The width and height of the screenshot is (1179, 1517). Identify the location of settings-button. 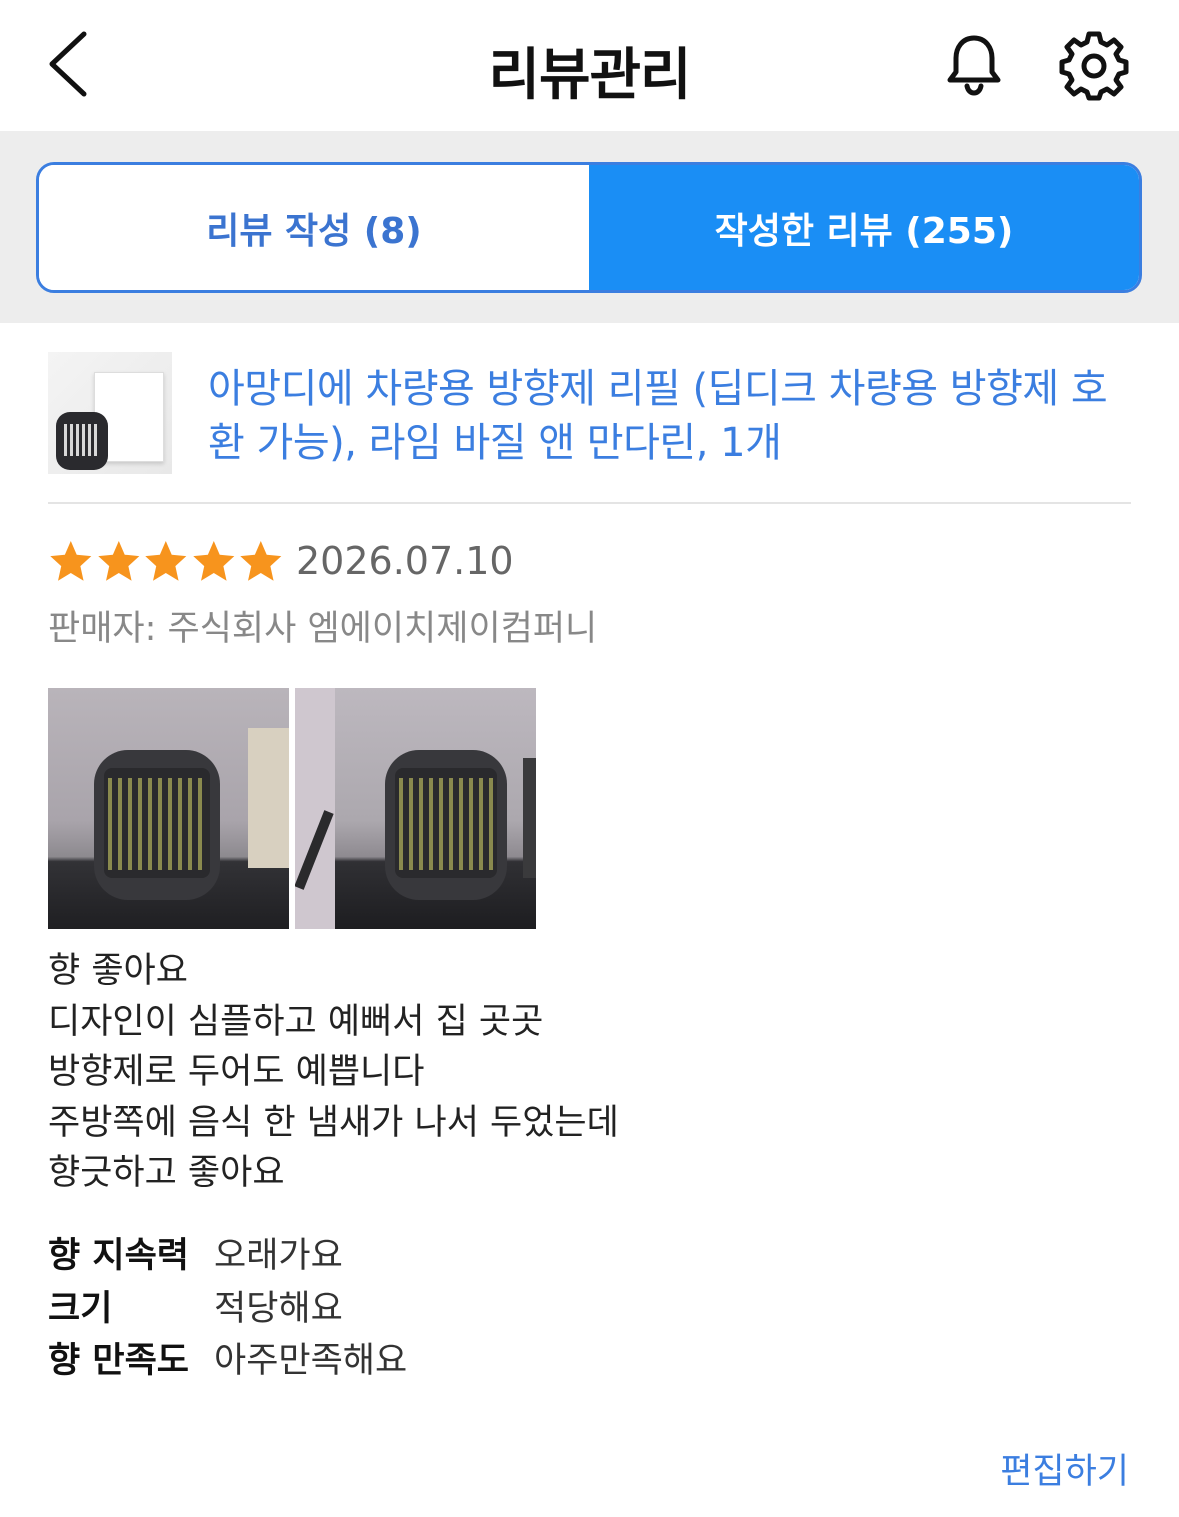
(1094, 66).